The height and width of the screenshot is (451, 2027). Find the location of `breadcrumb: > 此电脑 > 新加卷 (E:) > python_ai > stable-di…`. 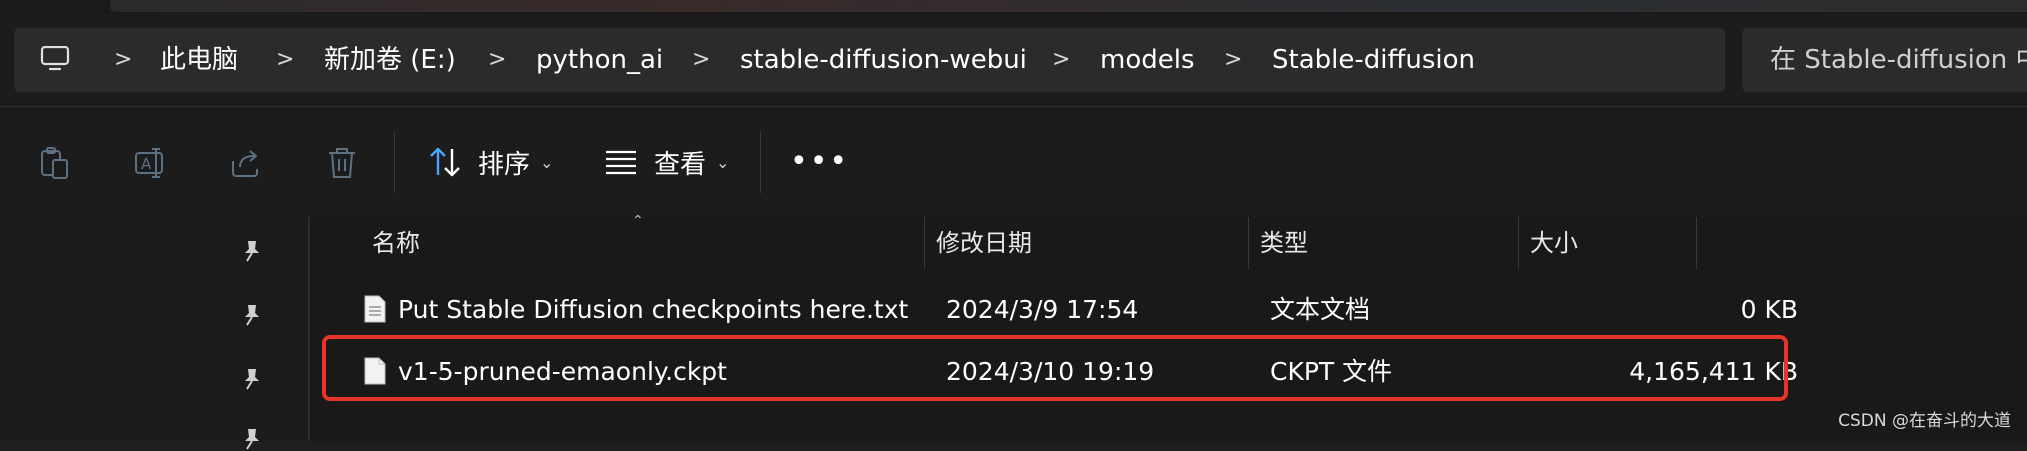

breadcrumb: > 此电脑 > 新加卷 (E:) > python_ai > stable-di… is located at coordinates (869, 60).